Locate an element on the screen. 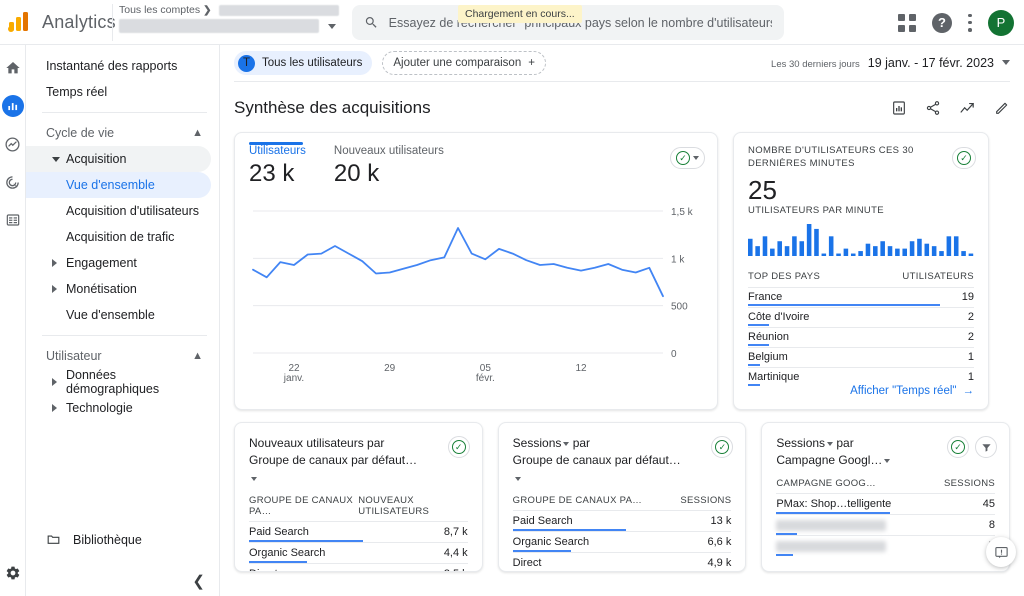 The image size is (1024, 596). account-breadcrumb: Tous les comptes ❯ is located at coordinates (230, 10).